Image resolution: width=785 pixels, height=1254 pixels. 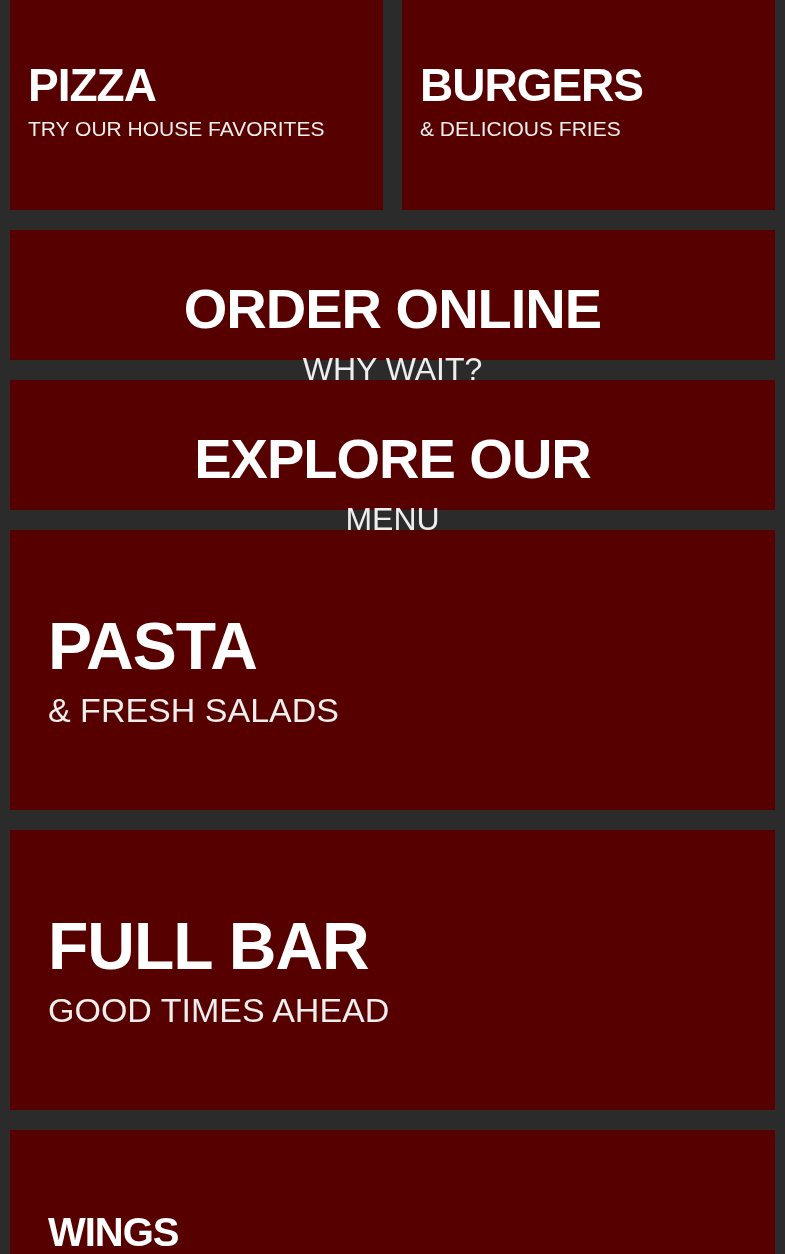 I want to click on tile-subtitle: & DELICIOUS FRIES, so click(x=521, y=128).